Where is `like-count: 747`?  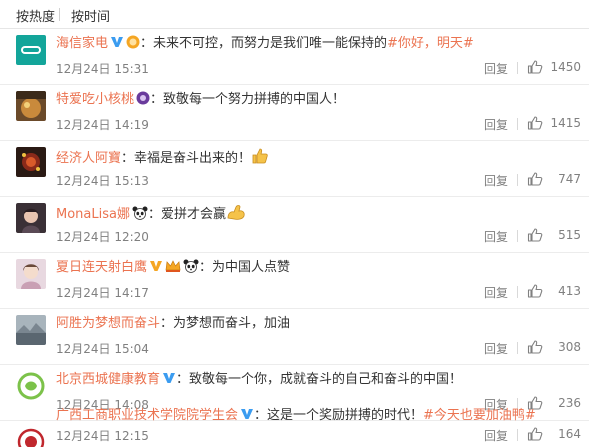
like-count: 747 is located at coordinates (569, 179).